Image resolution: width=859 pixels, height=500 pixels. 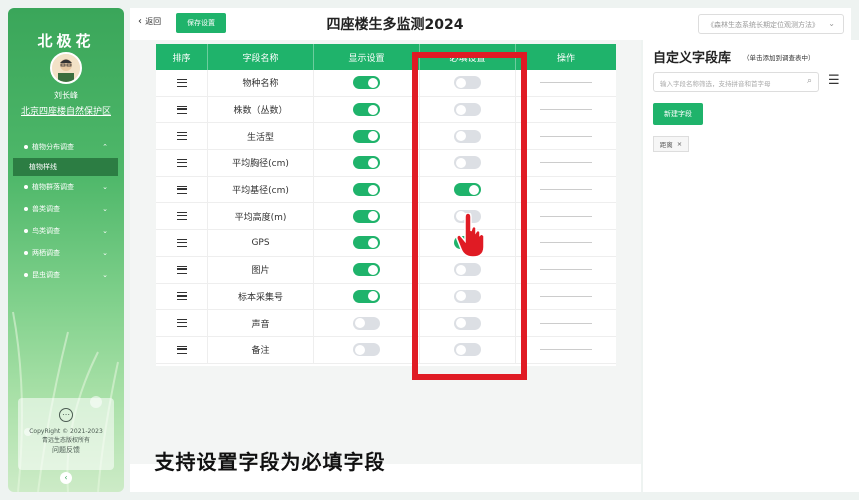 I want to click on method-select: 《森林生态系统长期定位观测方法》 ⌄, so click(x=771, y=24).